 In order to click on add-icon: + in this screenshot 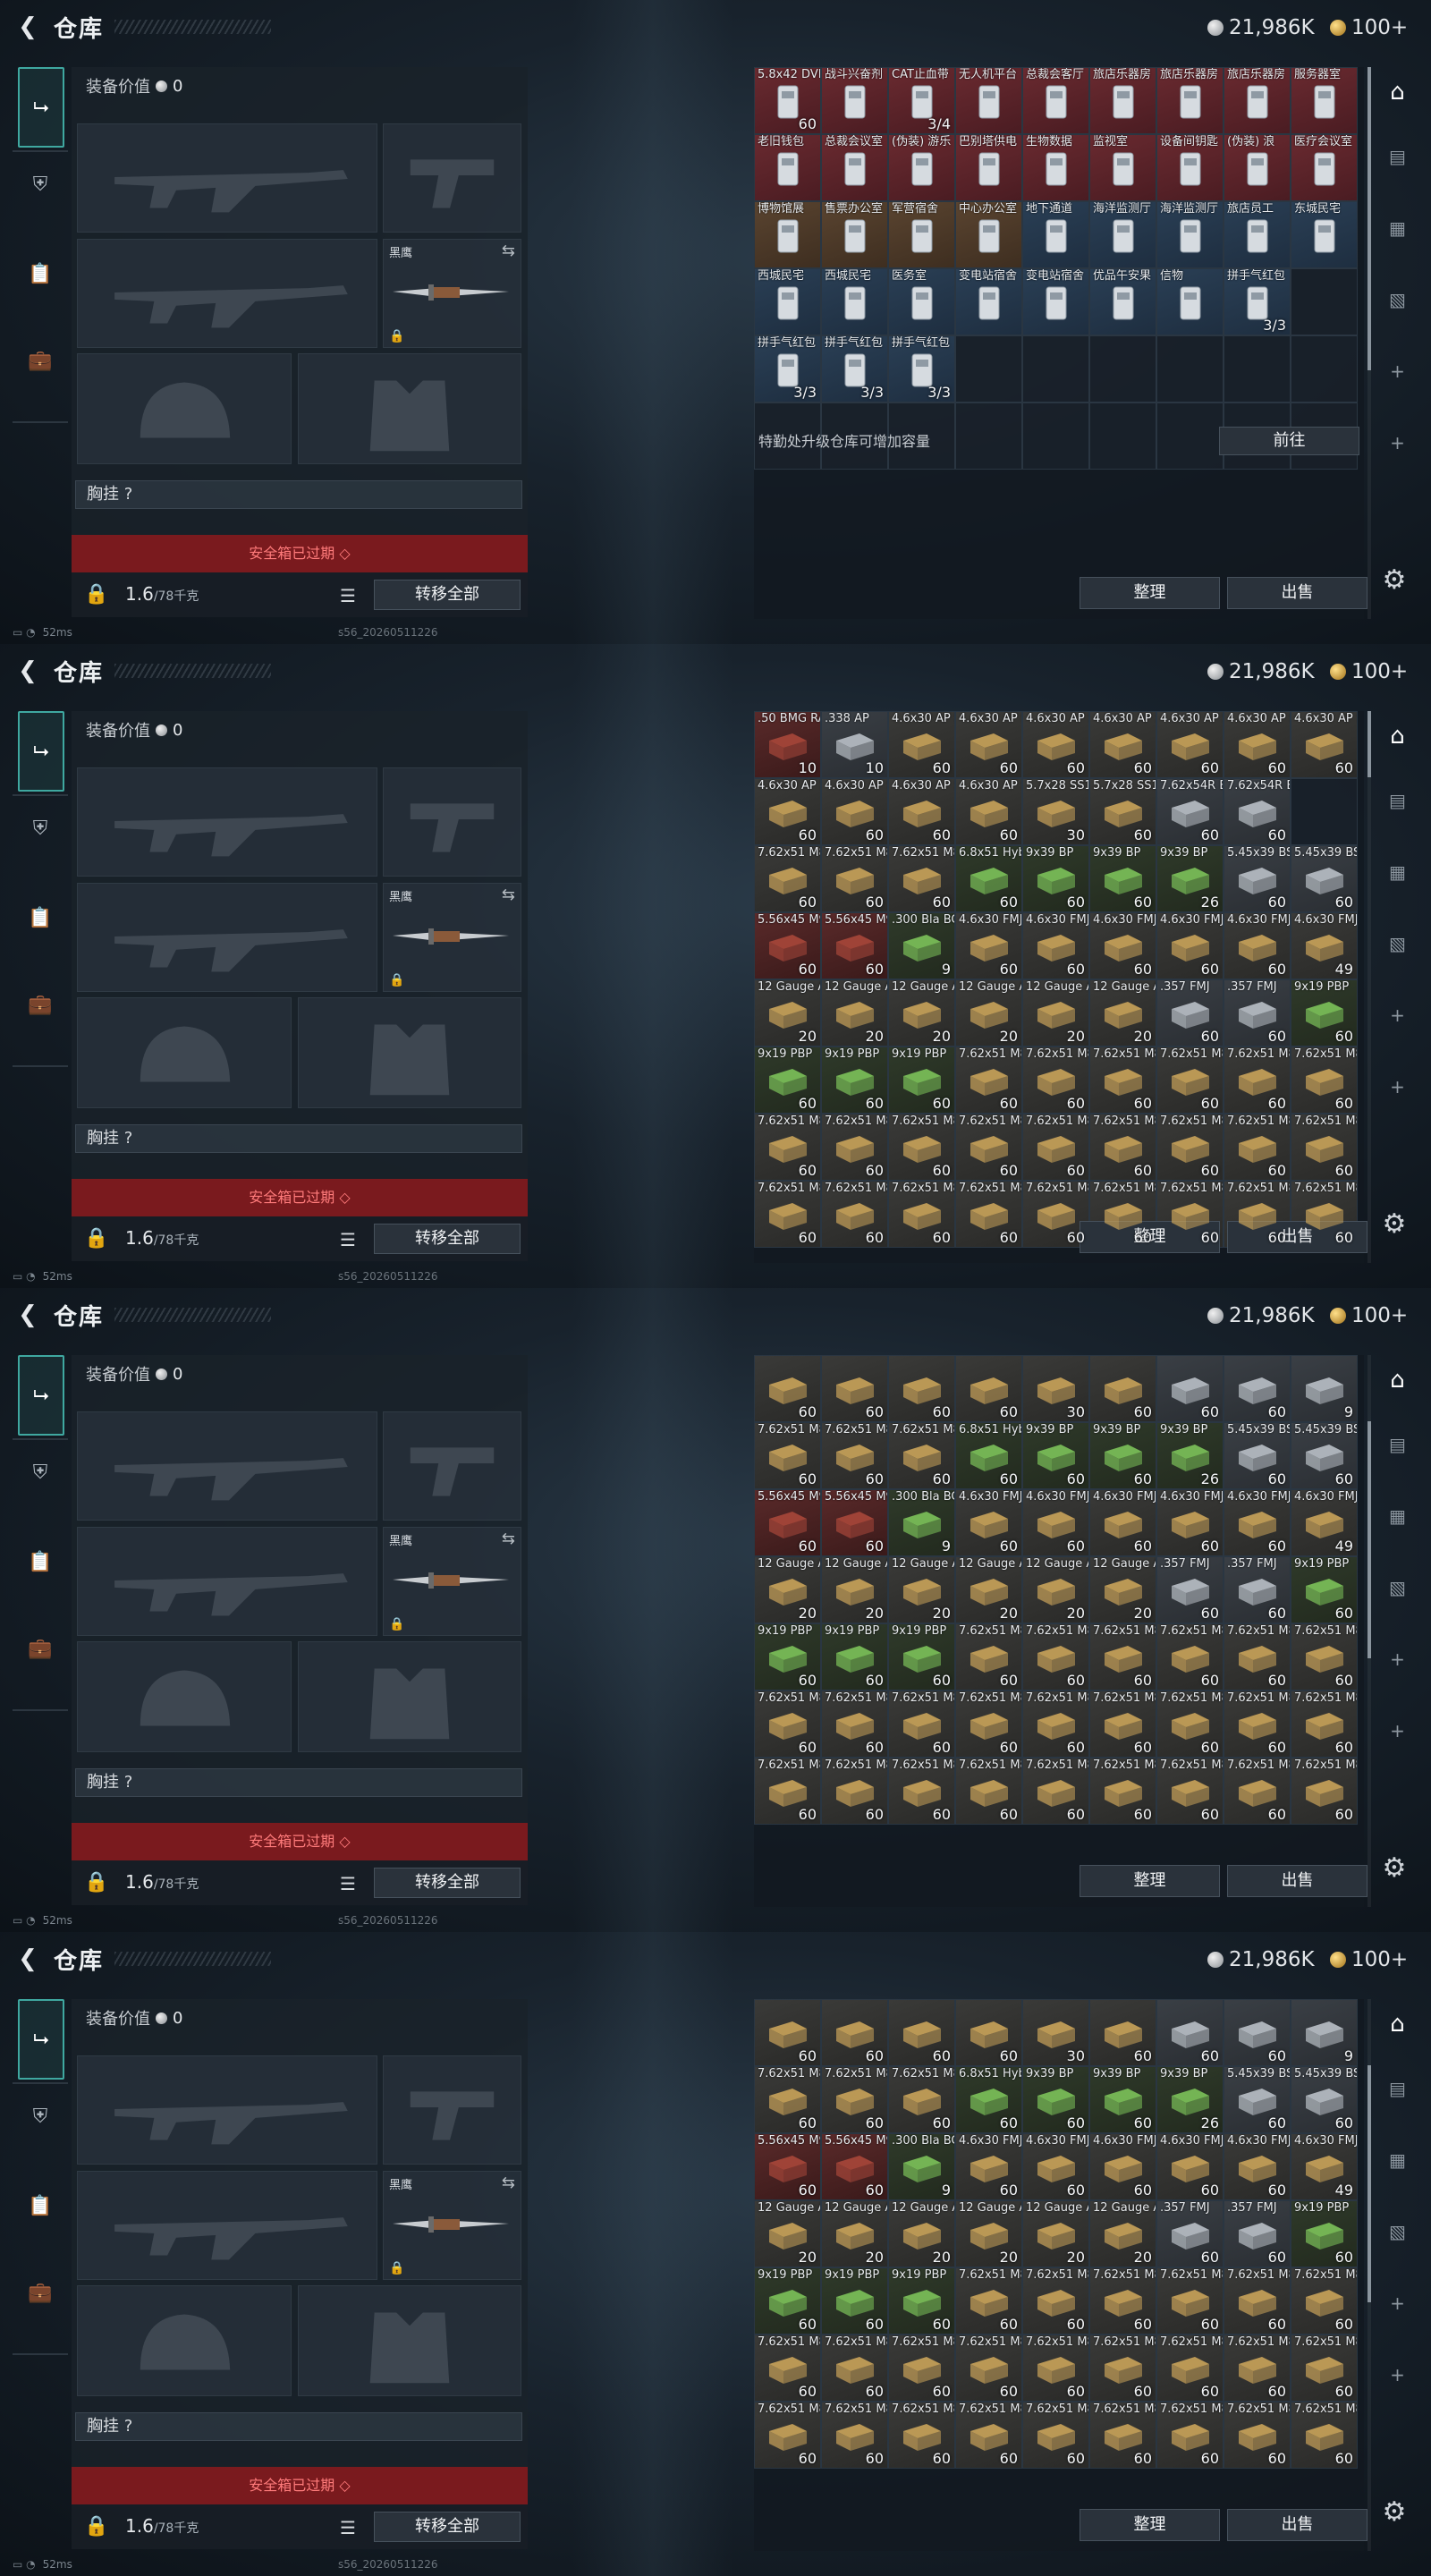, I will do `click(1397, 2375)`.